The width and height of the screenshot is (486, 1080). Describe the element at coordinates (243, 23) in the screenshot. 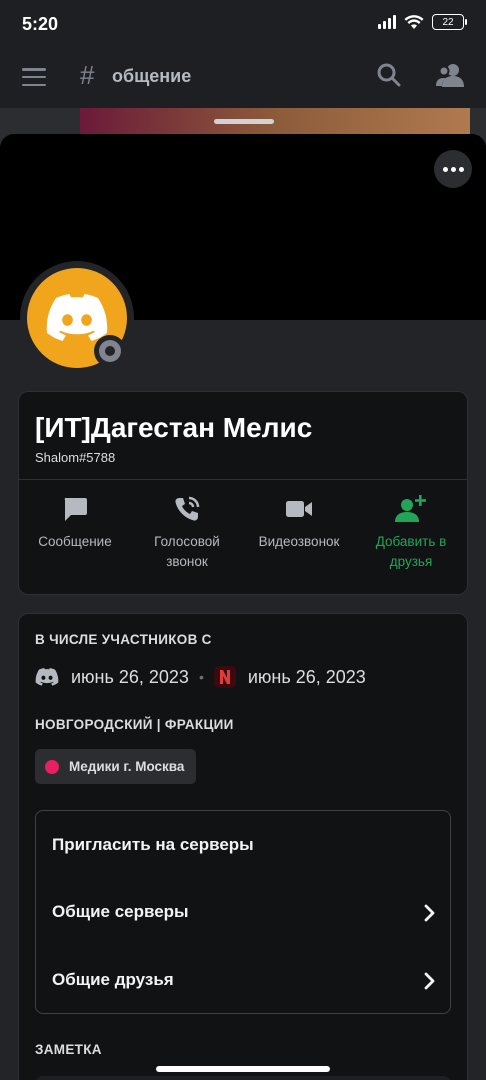

I see `status-bar: 5:20 22` at that location.